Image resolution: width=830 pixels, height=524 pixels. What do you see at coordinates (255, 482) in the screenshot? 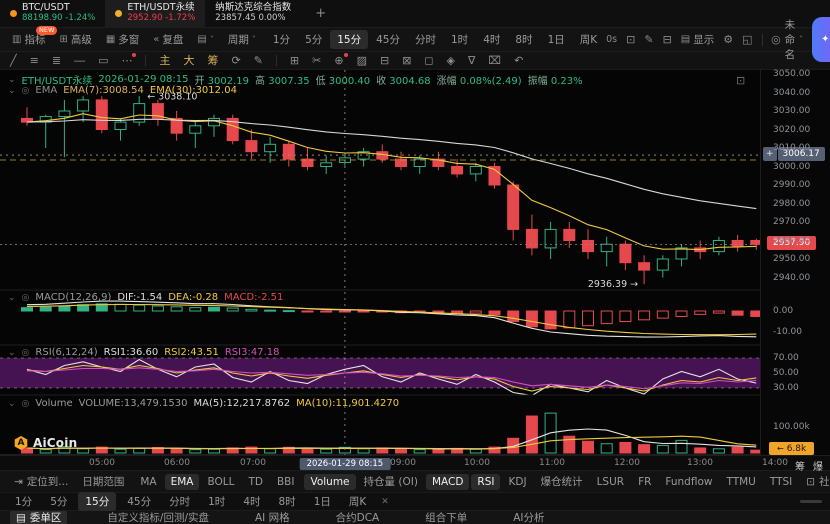
I see `overlay-td: TD` at bounding box center [255, 482].